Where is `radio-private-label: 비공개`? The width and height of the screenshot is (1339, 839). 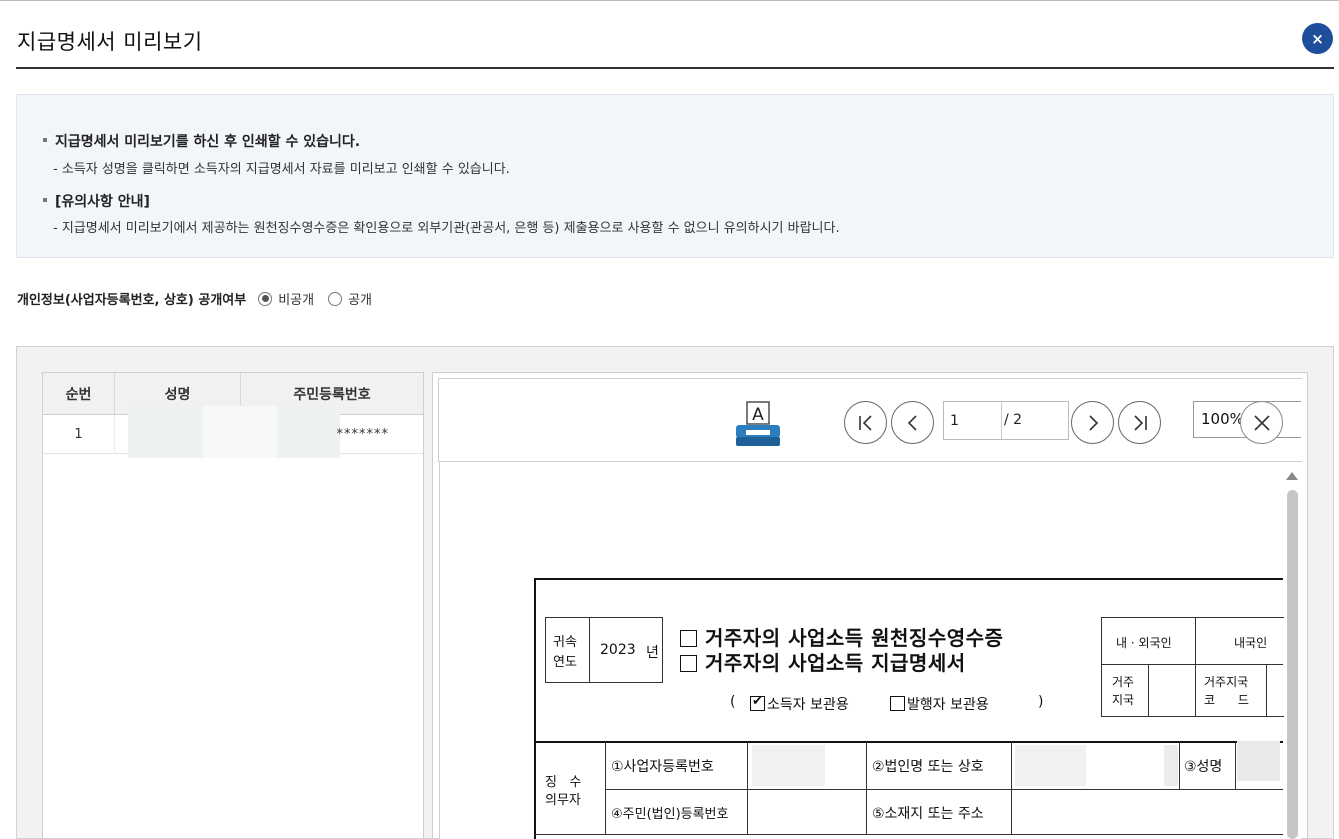 radio-private-label: 비공개 is located at coordinates (296, 298).